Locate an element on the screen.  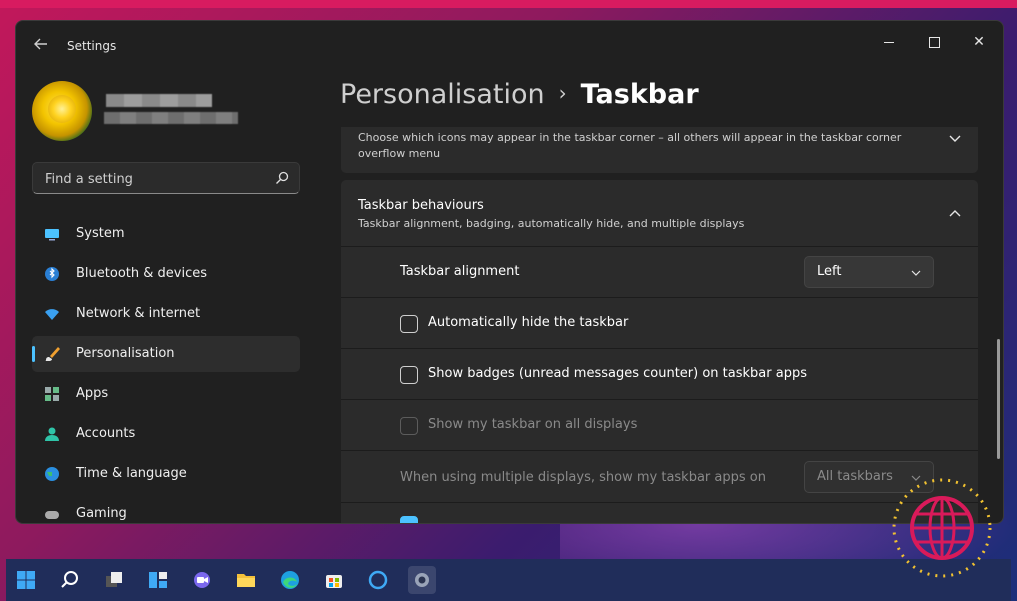
sidebar-item-label: Bluetooth & devices is located at coordinates (141, 273).